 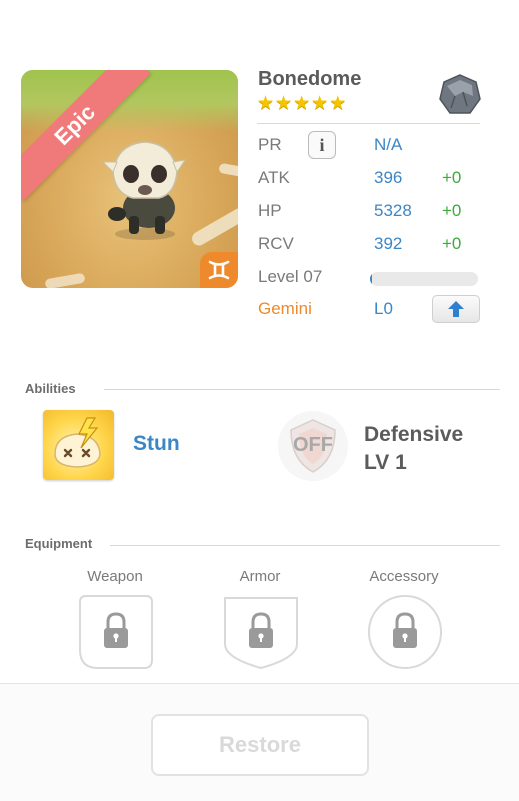 I want to click on pr-label: PR, so click(x=270, y=144).